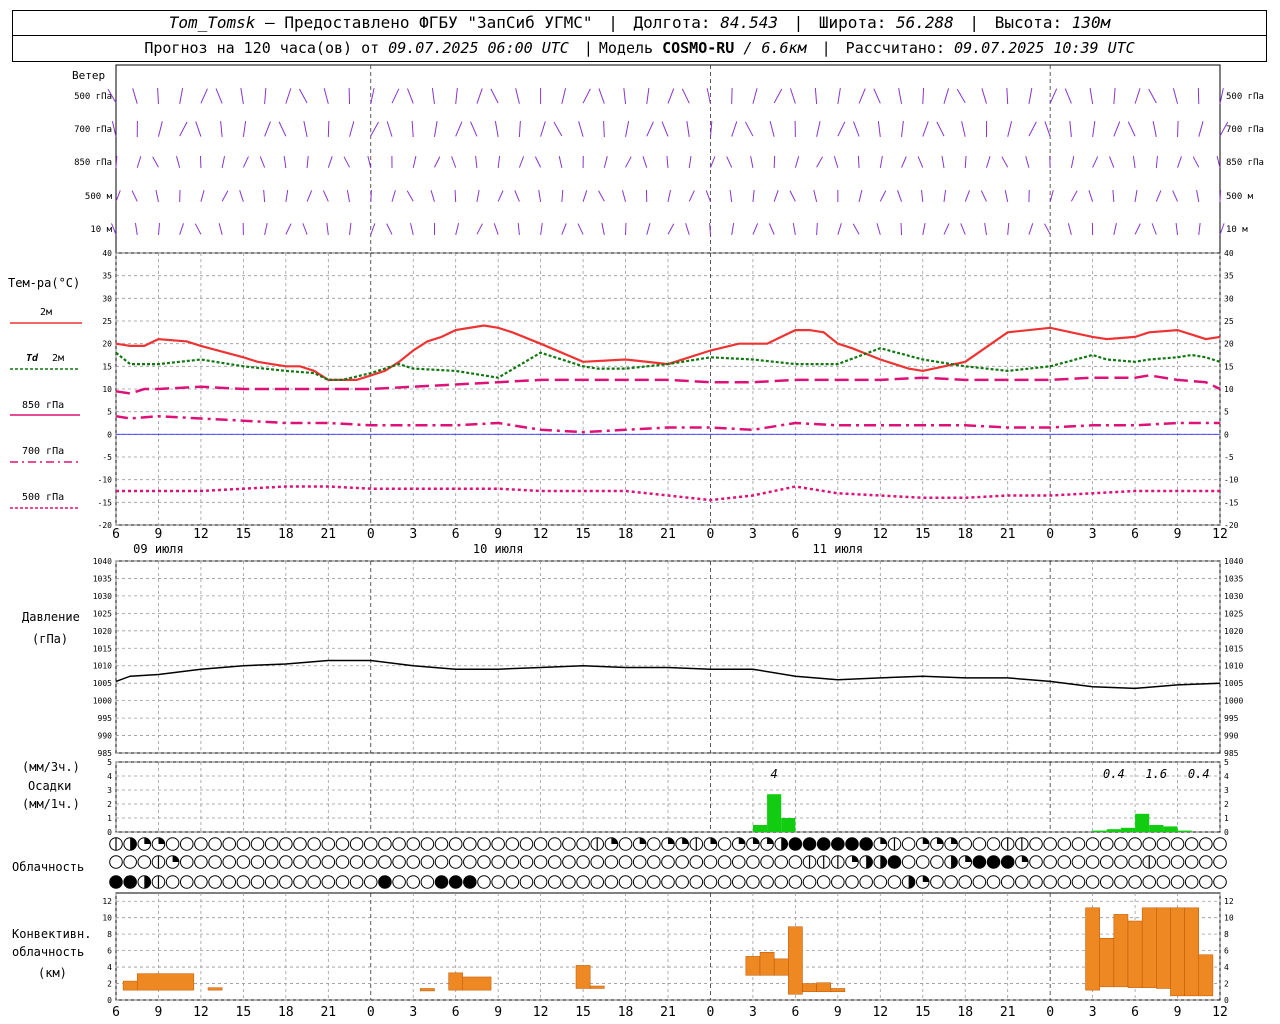  What do you see at coordinates (328, 534) in the screenshot?
I see `x-tick-label: 21` at bounding box center [328, 534].